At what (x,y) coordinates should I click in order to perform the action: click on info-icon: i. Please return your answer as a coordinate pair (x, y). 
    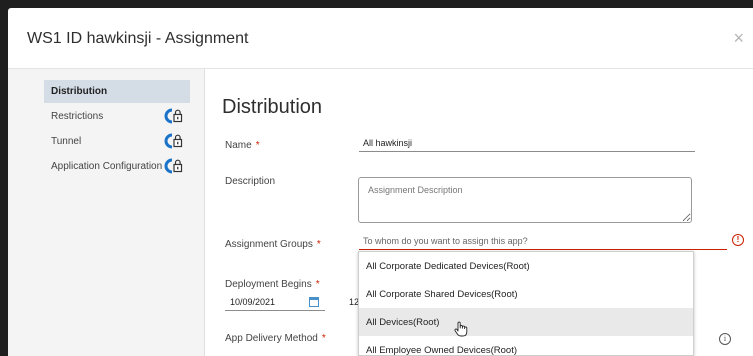
    Looking at the image, I should click on (725, 339).